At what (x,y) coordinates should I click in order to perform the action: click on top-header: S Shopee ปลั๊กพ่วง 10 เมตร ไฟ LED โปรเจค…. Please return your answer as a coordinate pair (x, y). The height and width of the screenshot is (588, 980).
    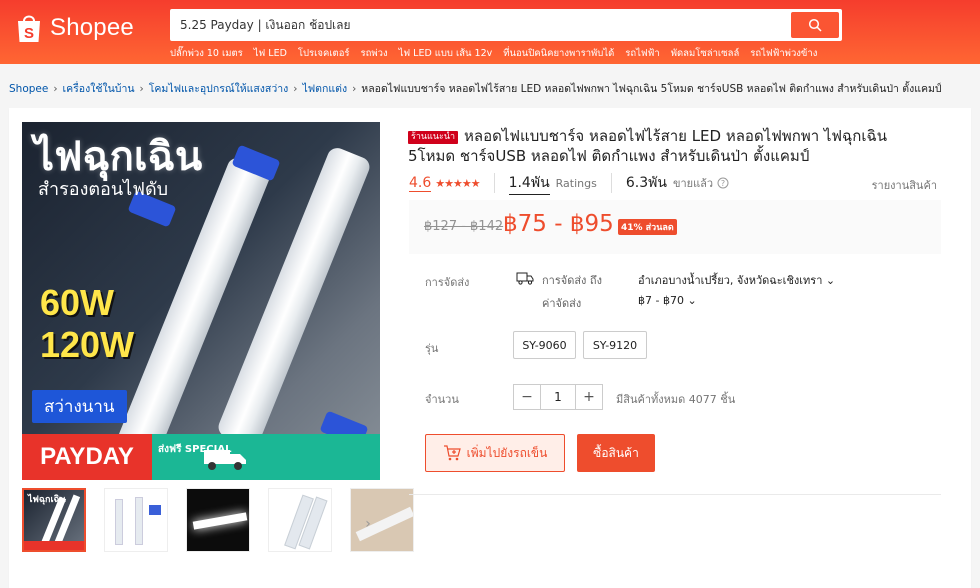
    Looking at the image, I should click on (490, 32).